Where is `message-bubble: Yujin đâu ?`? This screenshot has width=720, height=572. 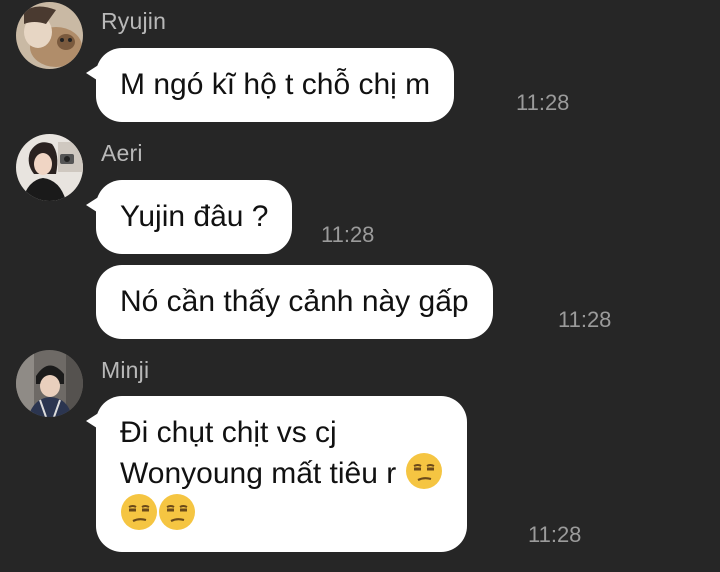
message-bubble: Yujin đâu ? is located at coordinates (189, 217).